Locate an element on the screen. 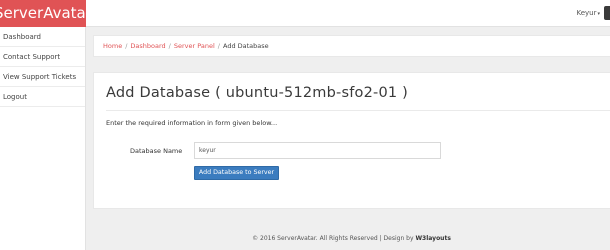  brand-logo: ServerAvatar is located at coordinates (43, 13).